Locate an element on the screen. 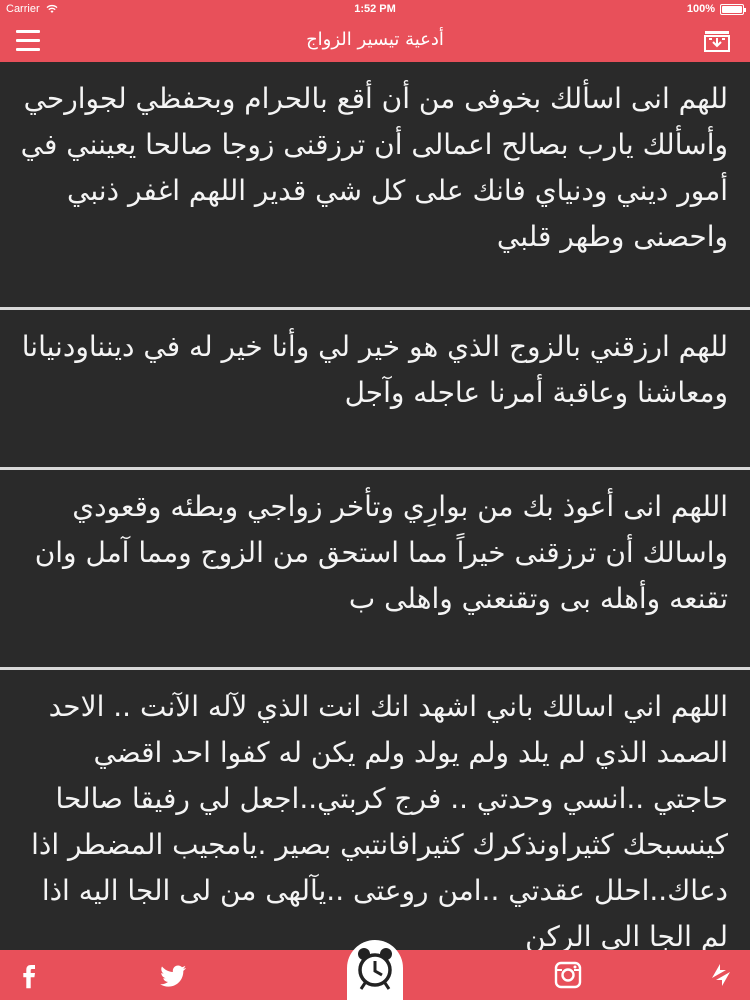 The image size is (750, 1000). status-right: 100% is located at coordinates (716, 9).